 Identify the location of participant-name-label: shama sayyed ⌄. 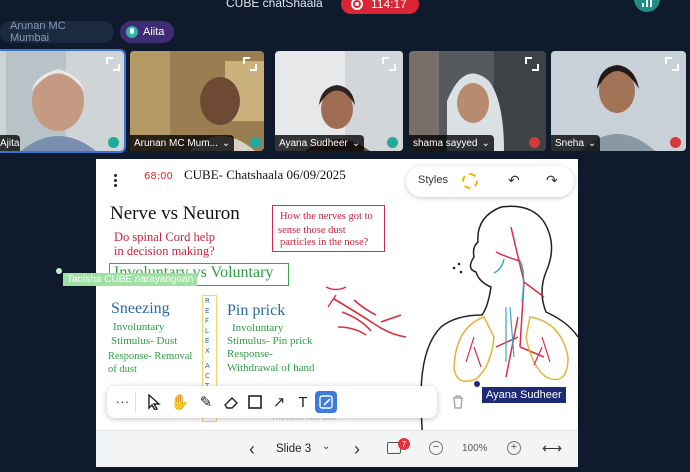
(451, 143).